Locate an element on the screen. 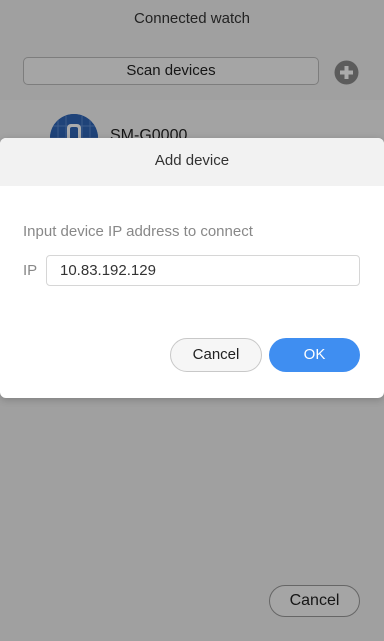 The image size is (384, 641). ip-address-input is located at coordinates (203, 270).